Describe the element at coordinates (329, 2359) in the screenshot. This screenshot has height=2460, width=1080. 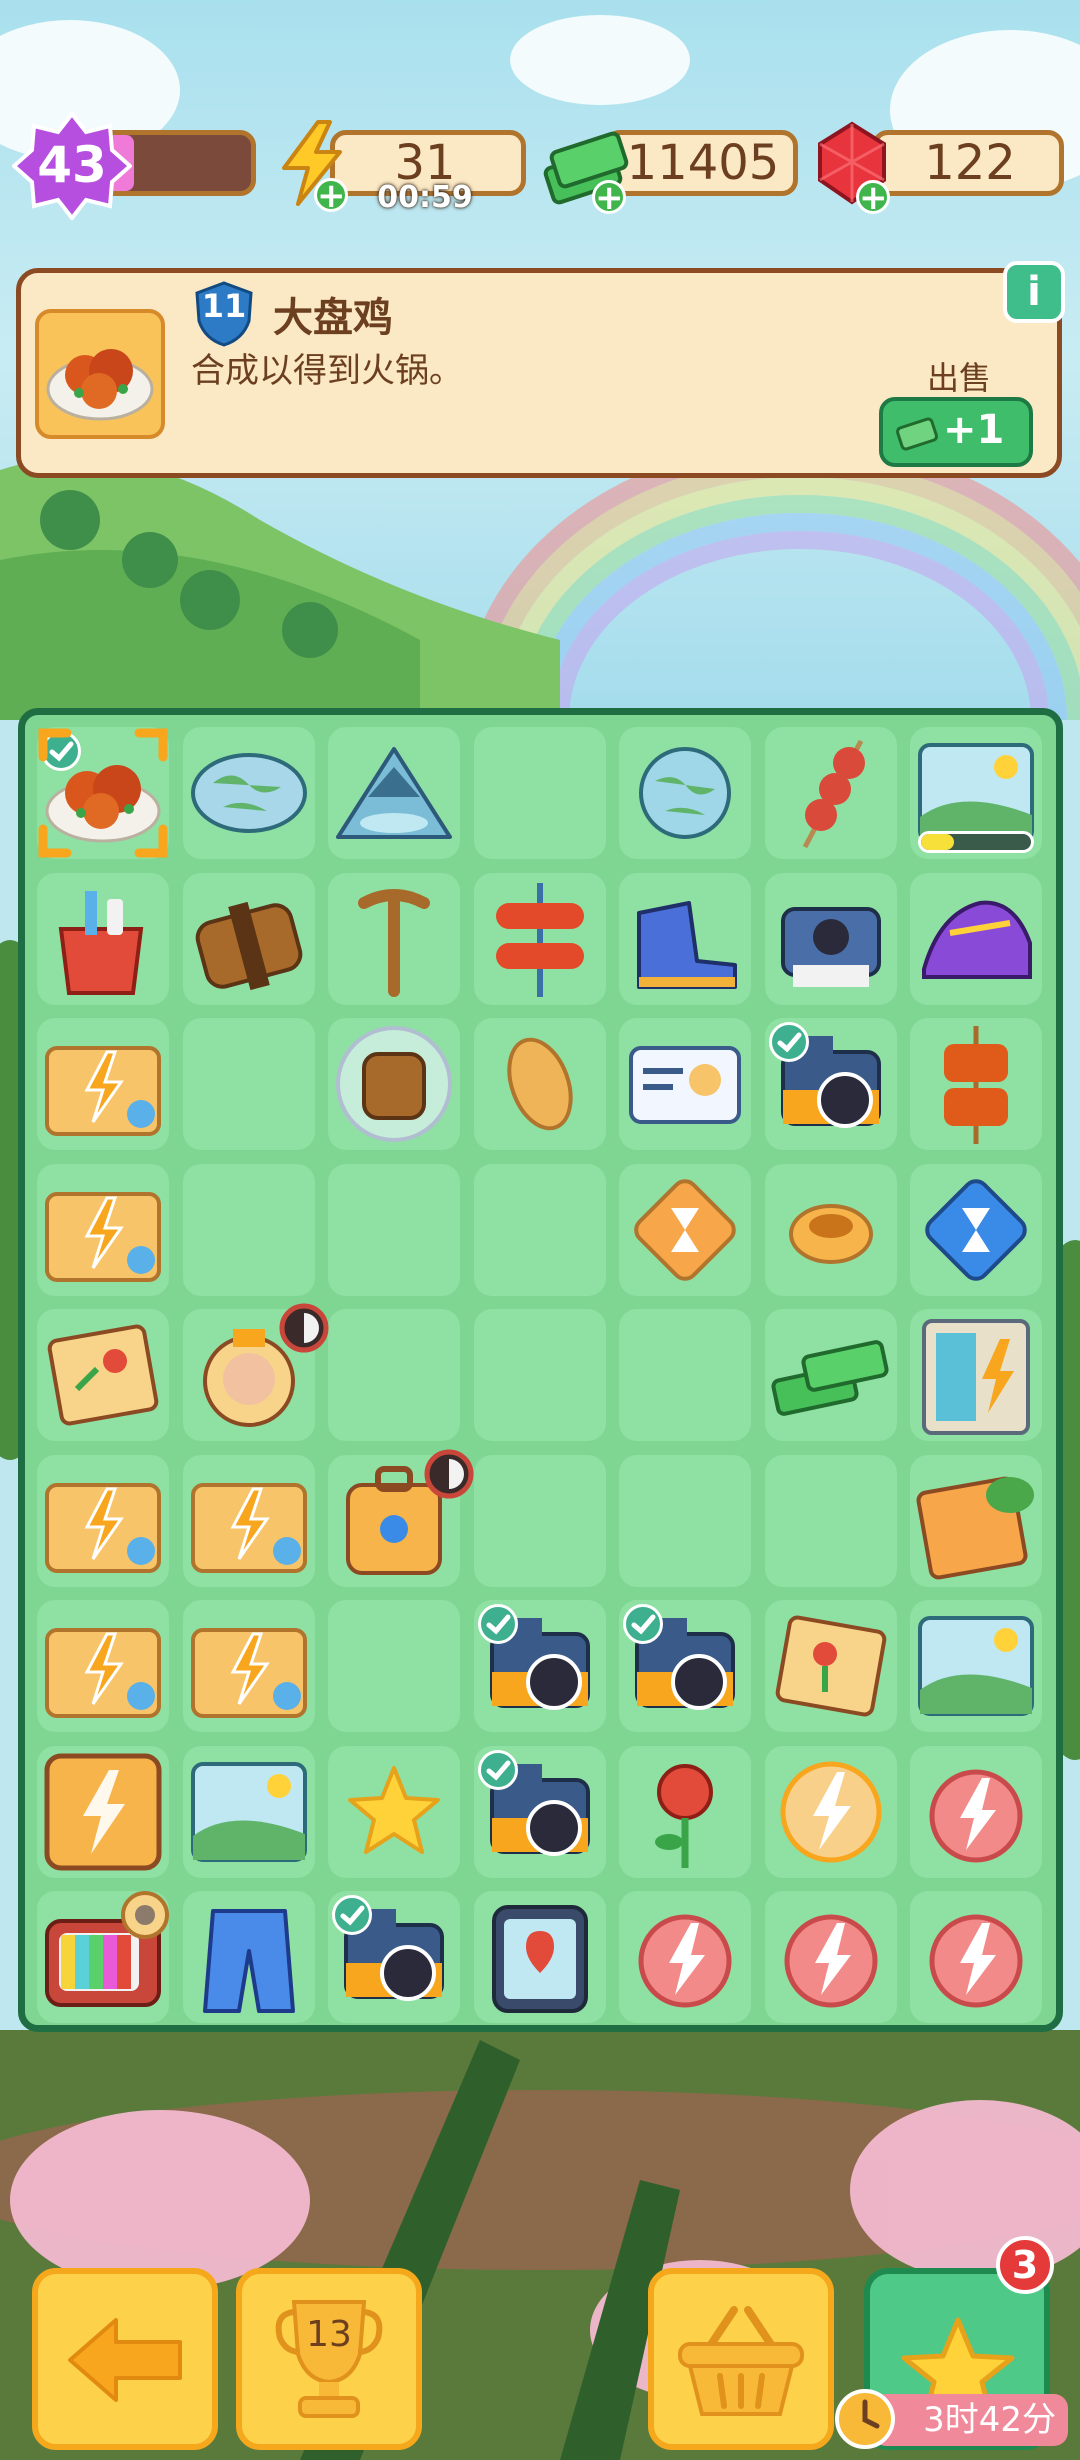
I see `trophy-button: 13` at that location.